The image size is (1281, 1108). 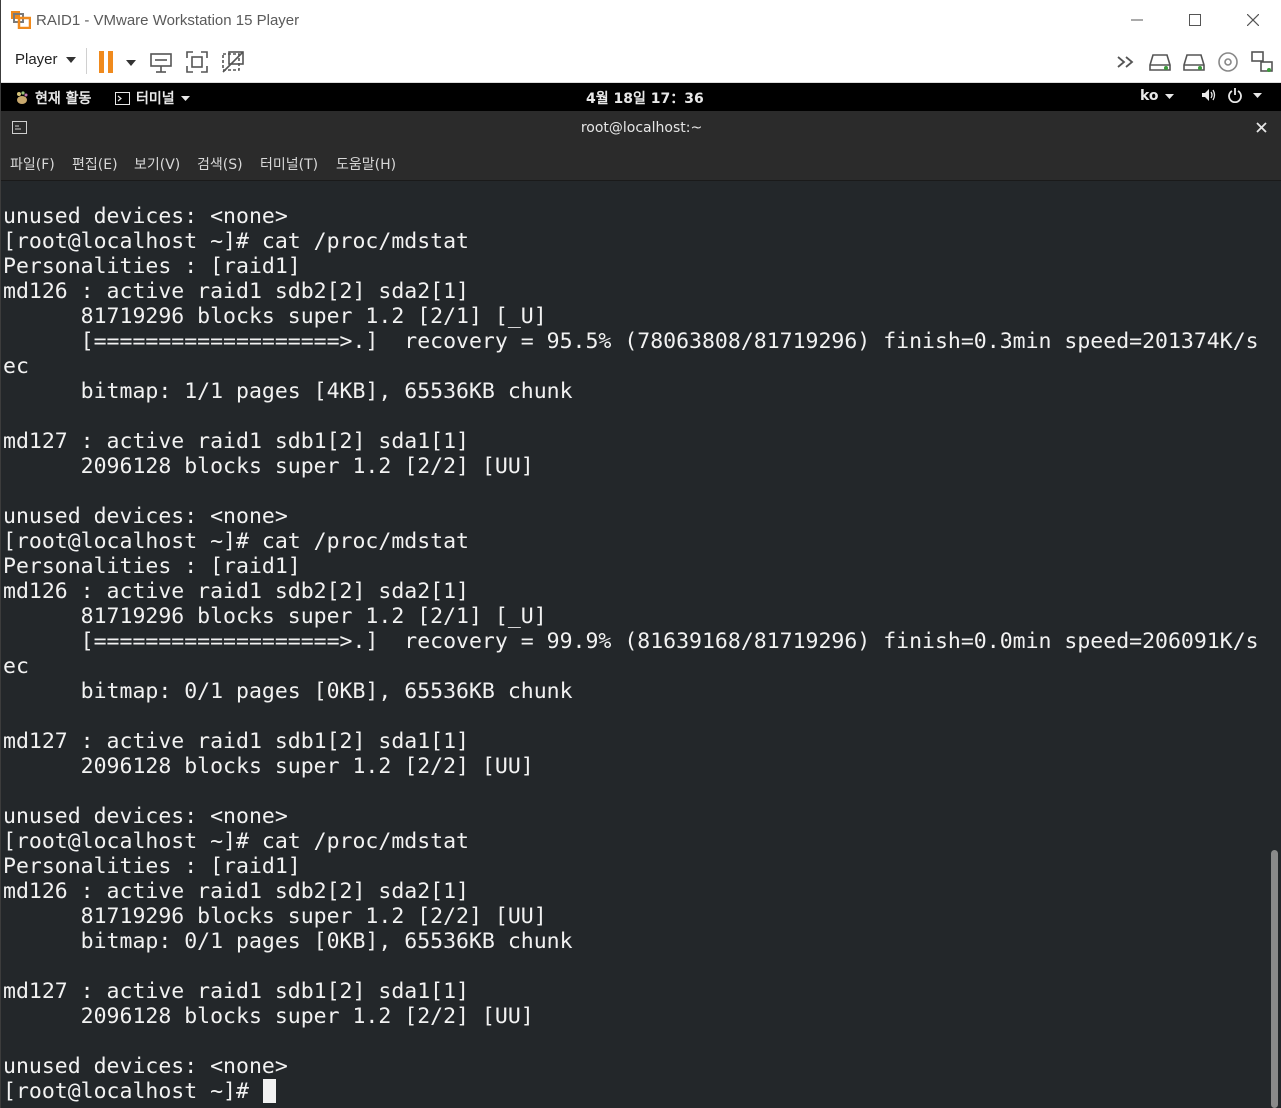 What do you see at coordinates (197, 62) in the screenshot?
I see `fullscreen-icon` at bounding box center [197, 62].